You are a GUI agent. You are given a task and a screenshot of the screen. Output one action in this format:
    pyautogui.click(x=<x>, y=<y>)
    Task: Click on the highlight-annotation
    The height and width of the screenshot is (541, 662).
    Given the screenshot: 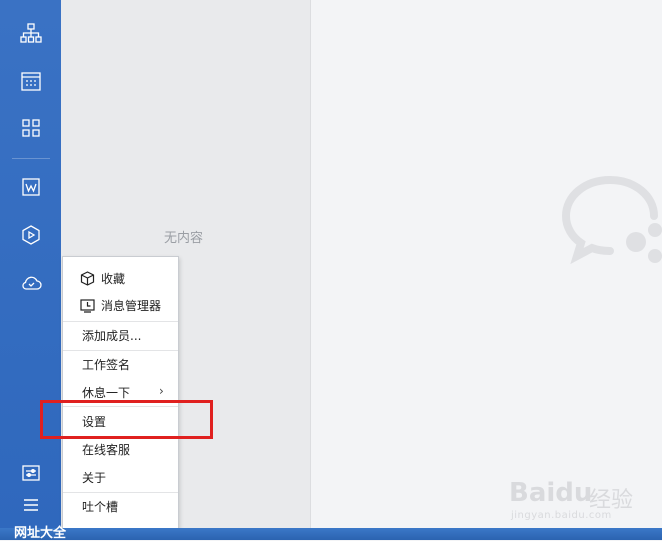 What is the action you would take?
    pyautogui.click(x=126, y=419)
    